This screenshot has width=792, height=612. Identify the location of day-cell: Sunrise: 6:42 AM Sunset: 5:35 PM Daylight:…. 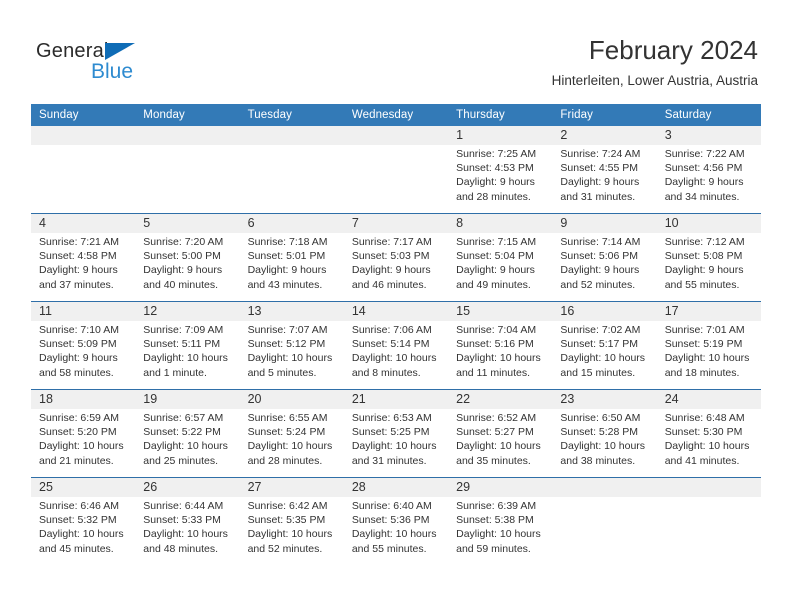
(291, 531).